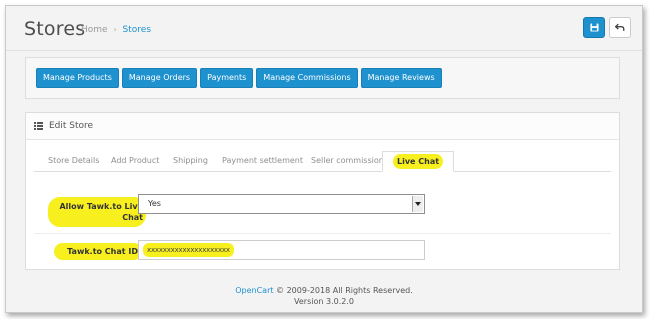  What do you see at coordinates (281, 204) in the screenshot?
I see `allow-chat-select: Yes` at bounding box center [281, 204].